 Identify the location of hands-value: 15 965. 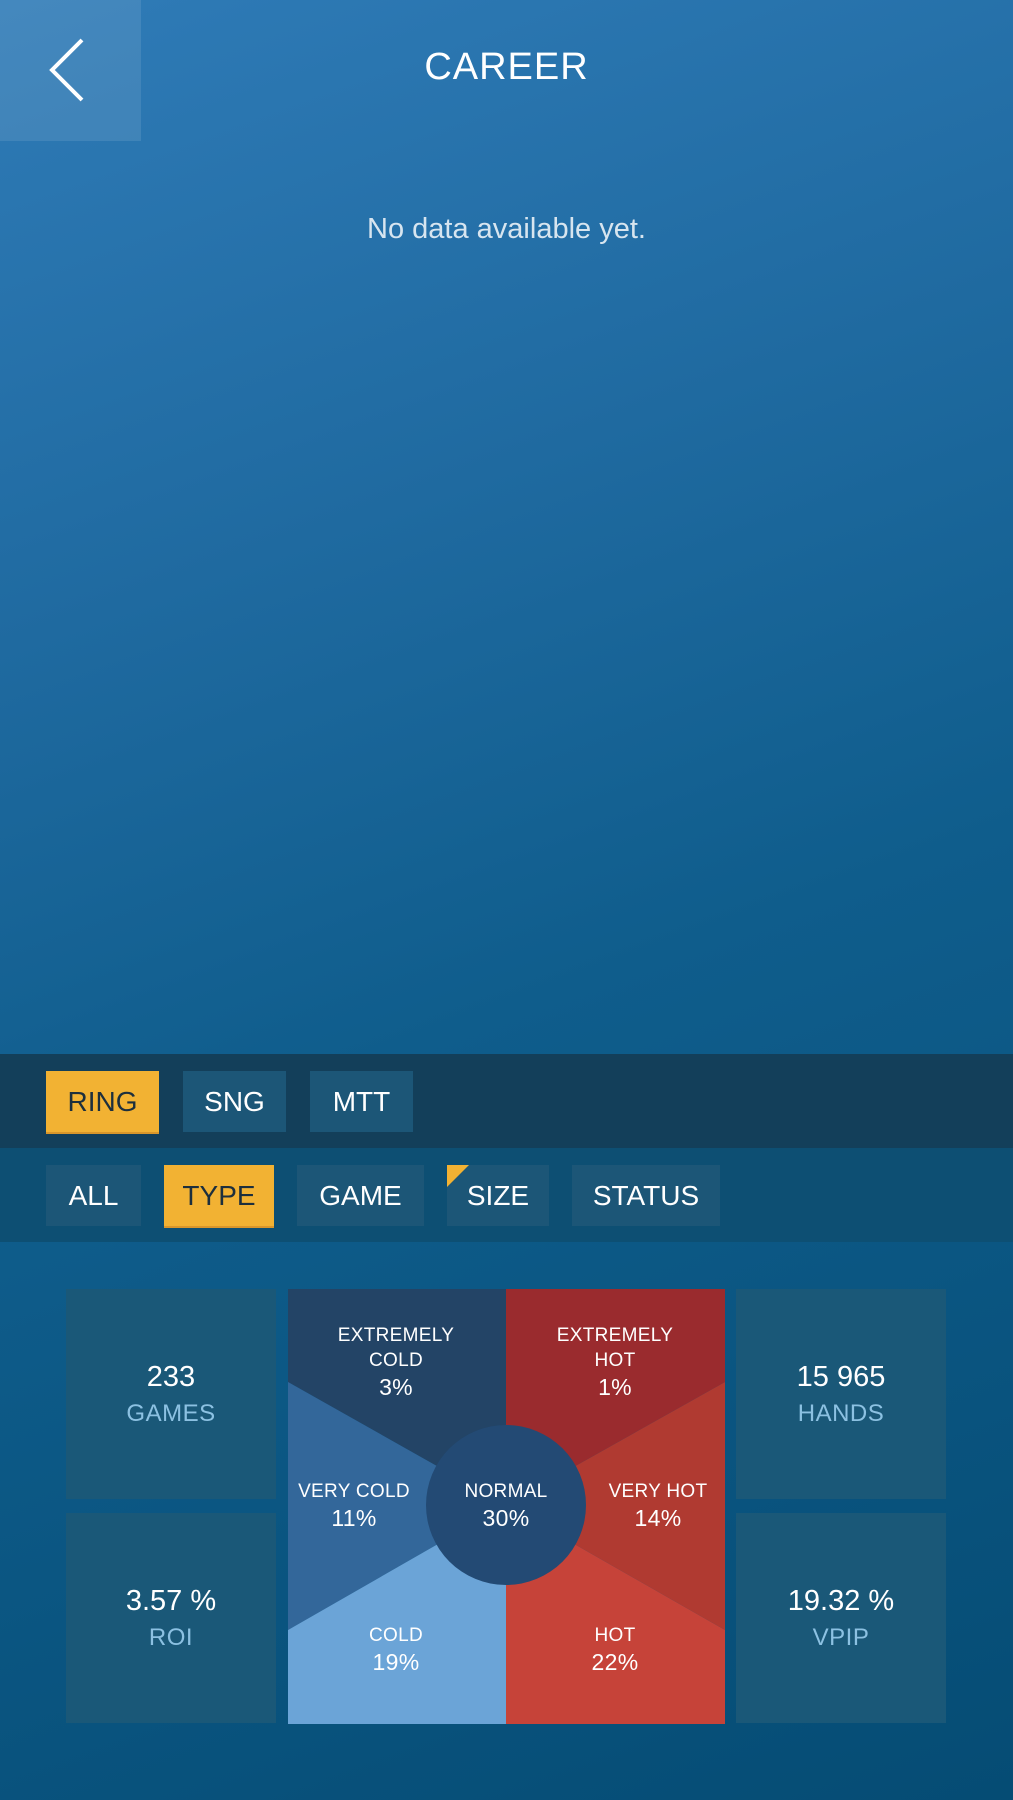
(841, 1376).